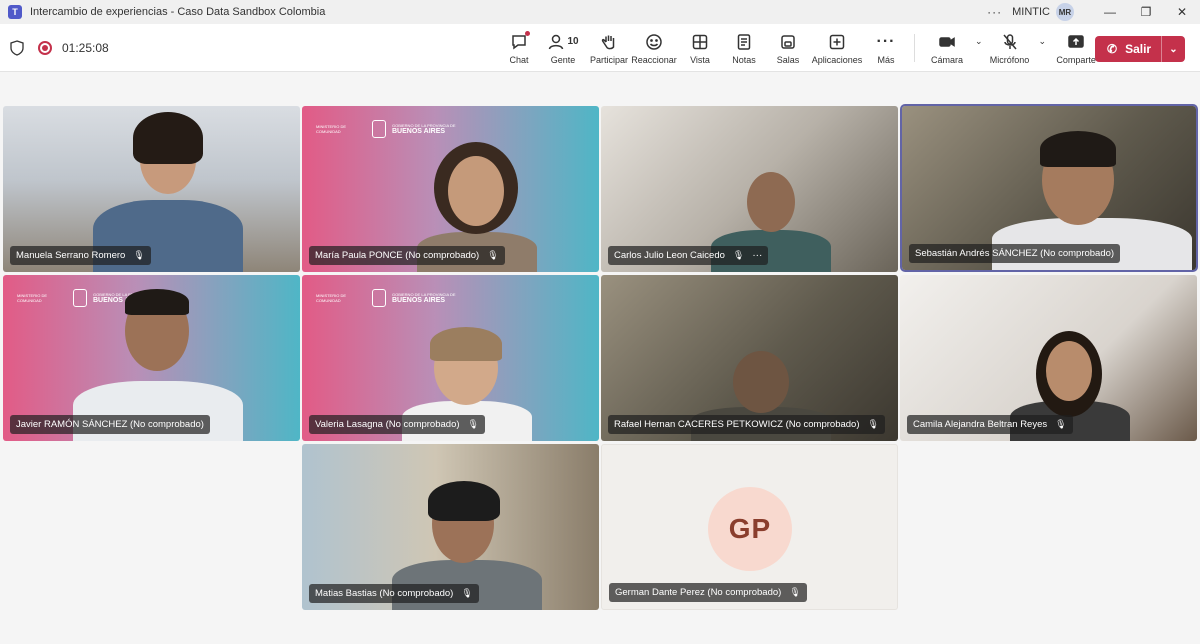 The image size is (1200, 644). I want to click on camera-label: Cámara, so click(946, 59).